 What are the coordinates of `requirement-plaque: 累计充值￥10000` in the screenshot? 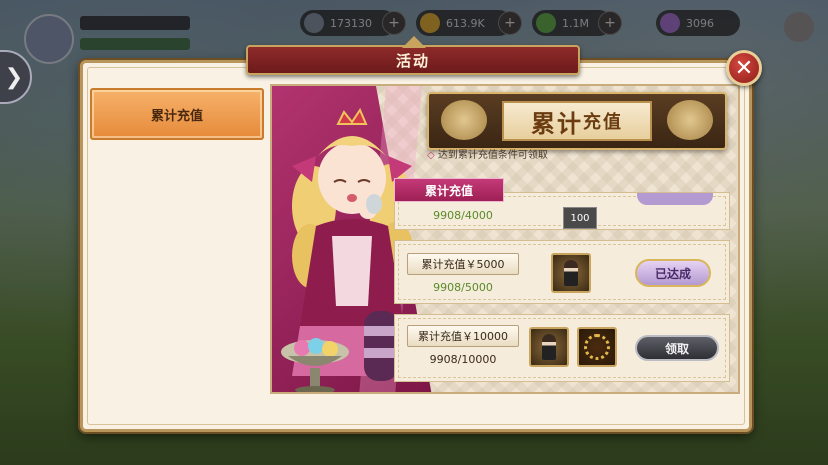 It's located at (463, 336).